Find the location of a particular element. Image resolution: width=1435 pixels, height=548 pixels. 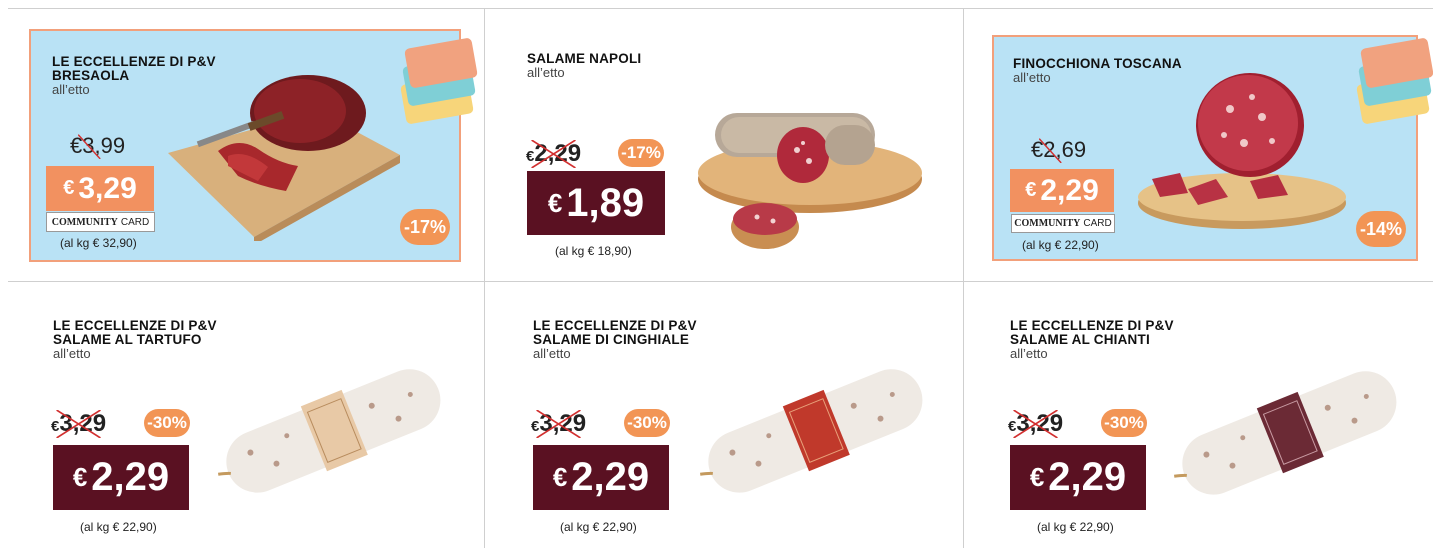

product-title: SALAME NAPOLI all’etto is located at coordinates (584, 66).